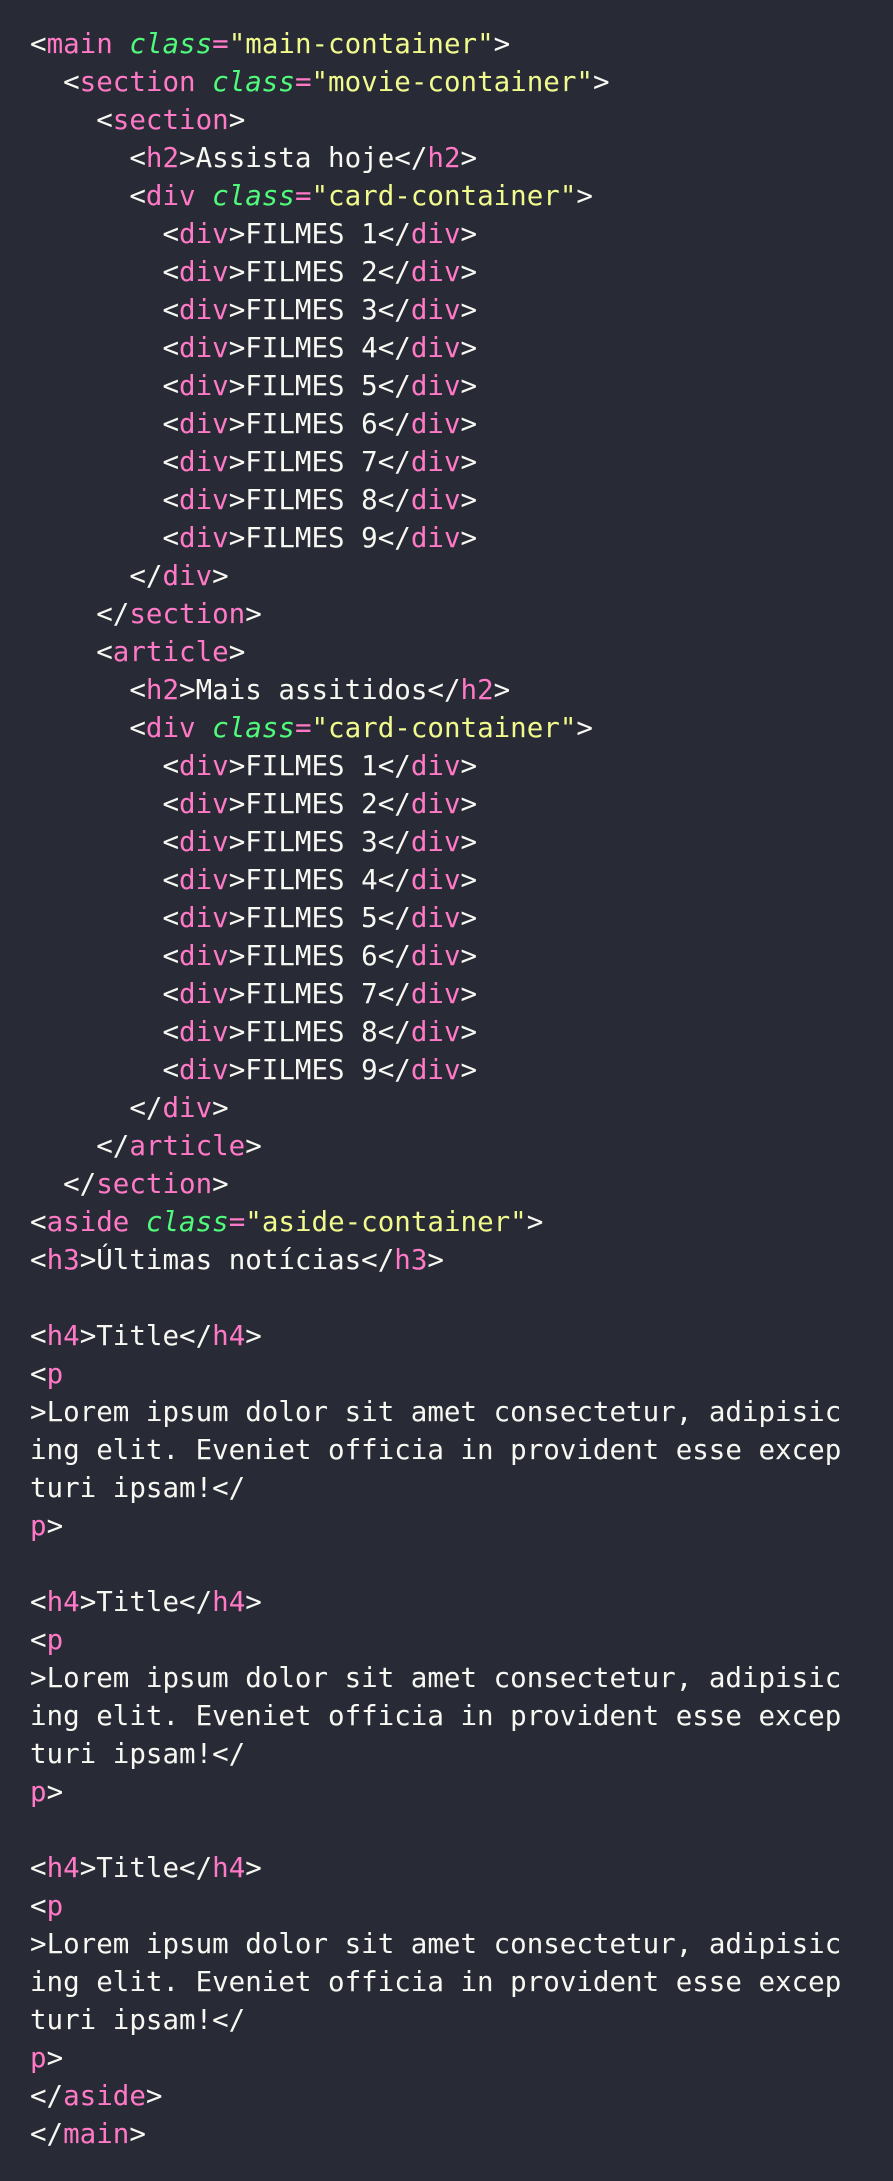 The width and height of the screenshot is (893, 2181). Describe the element at coordinates (311, 1032) in the screenshot. I see `code-text: FILMES 8` at that location.